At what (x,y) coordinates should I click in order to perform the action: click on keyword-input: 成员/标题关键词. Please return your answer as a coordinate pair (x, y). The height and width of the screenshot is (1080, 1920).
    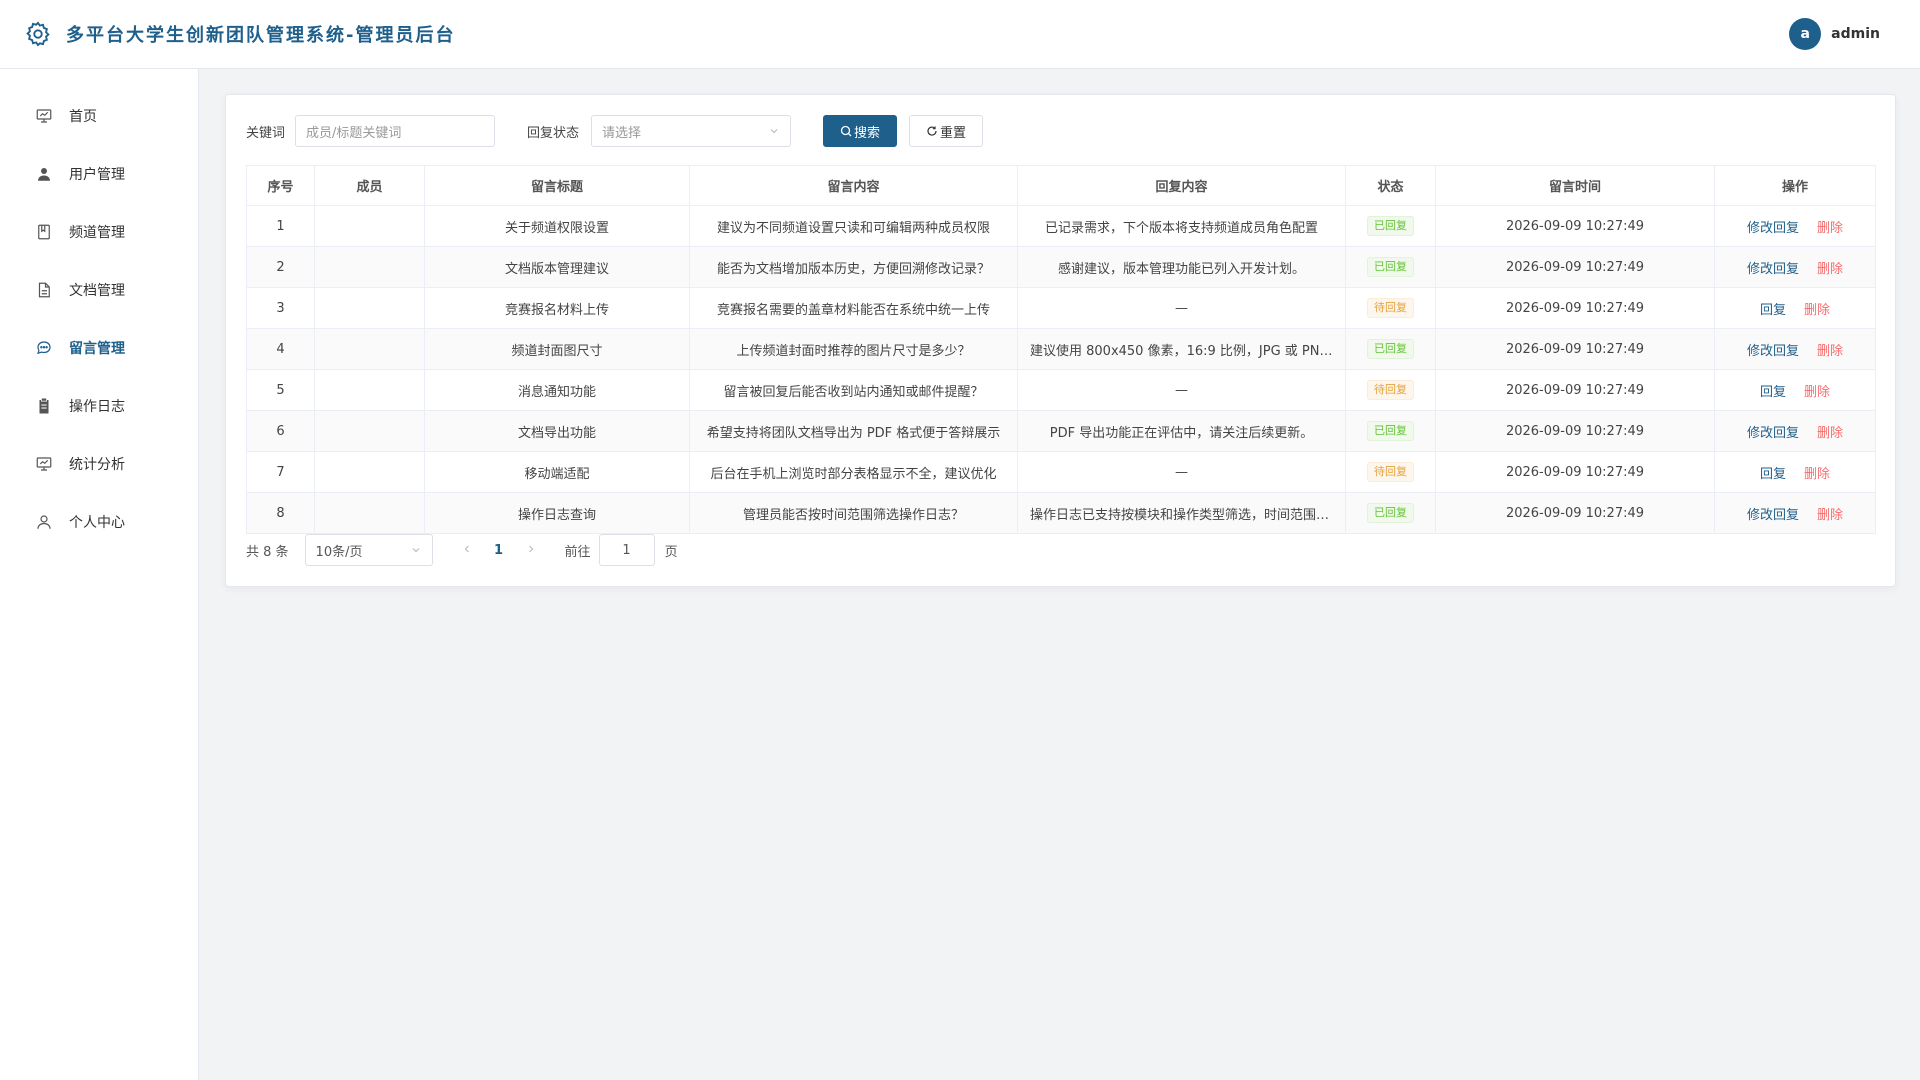
    Looking at the image, I should click on (395, 131).